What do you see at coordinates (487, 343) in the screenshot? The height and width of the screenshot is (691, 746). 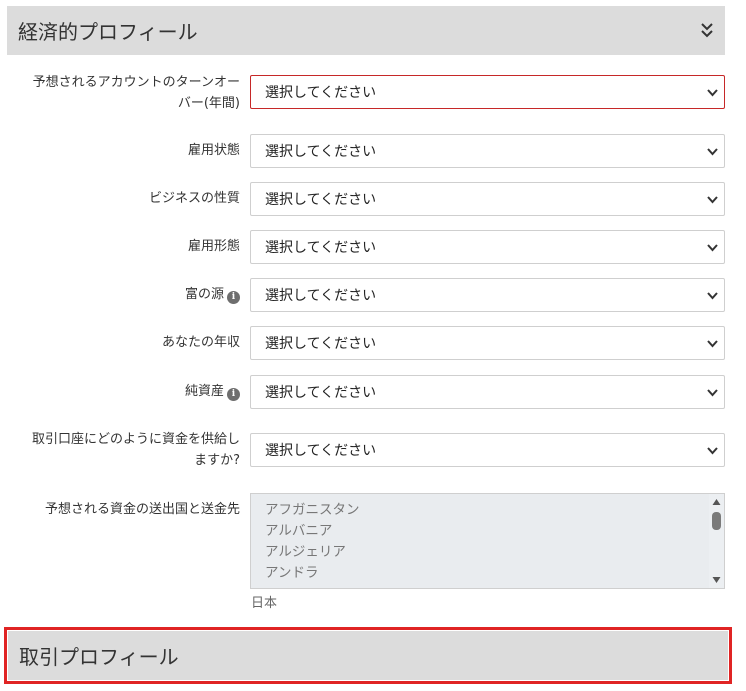 I see `annual-income-select: 選択してください` at bounding box center [487, 343].